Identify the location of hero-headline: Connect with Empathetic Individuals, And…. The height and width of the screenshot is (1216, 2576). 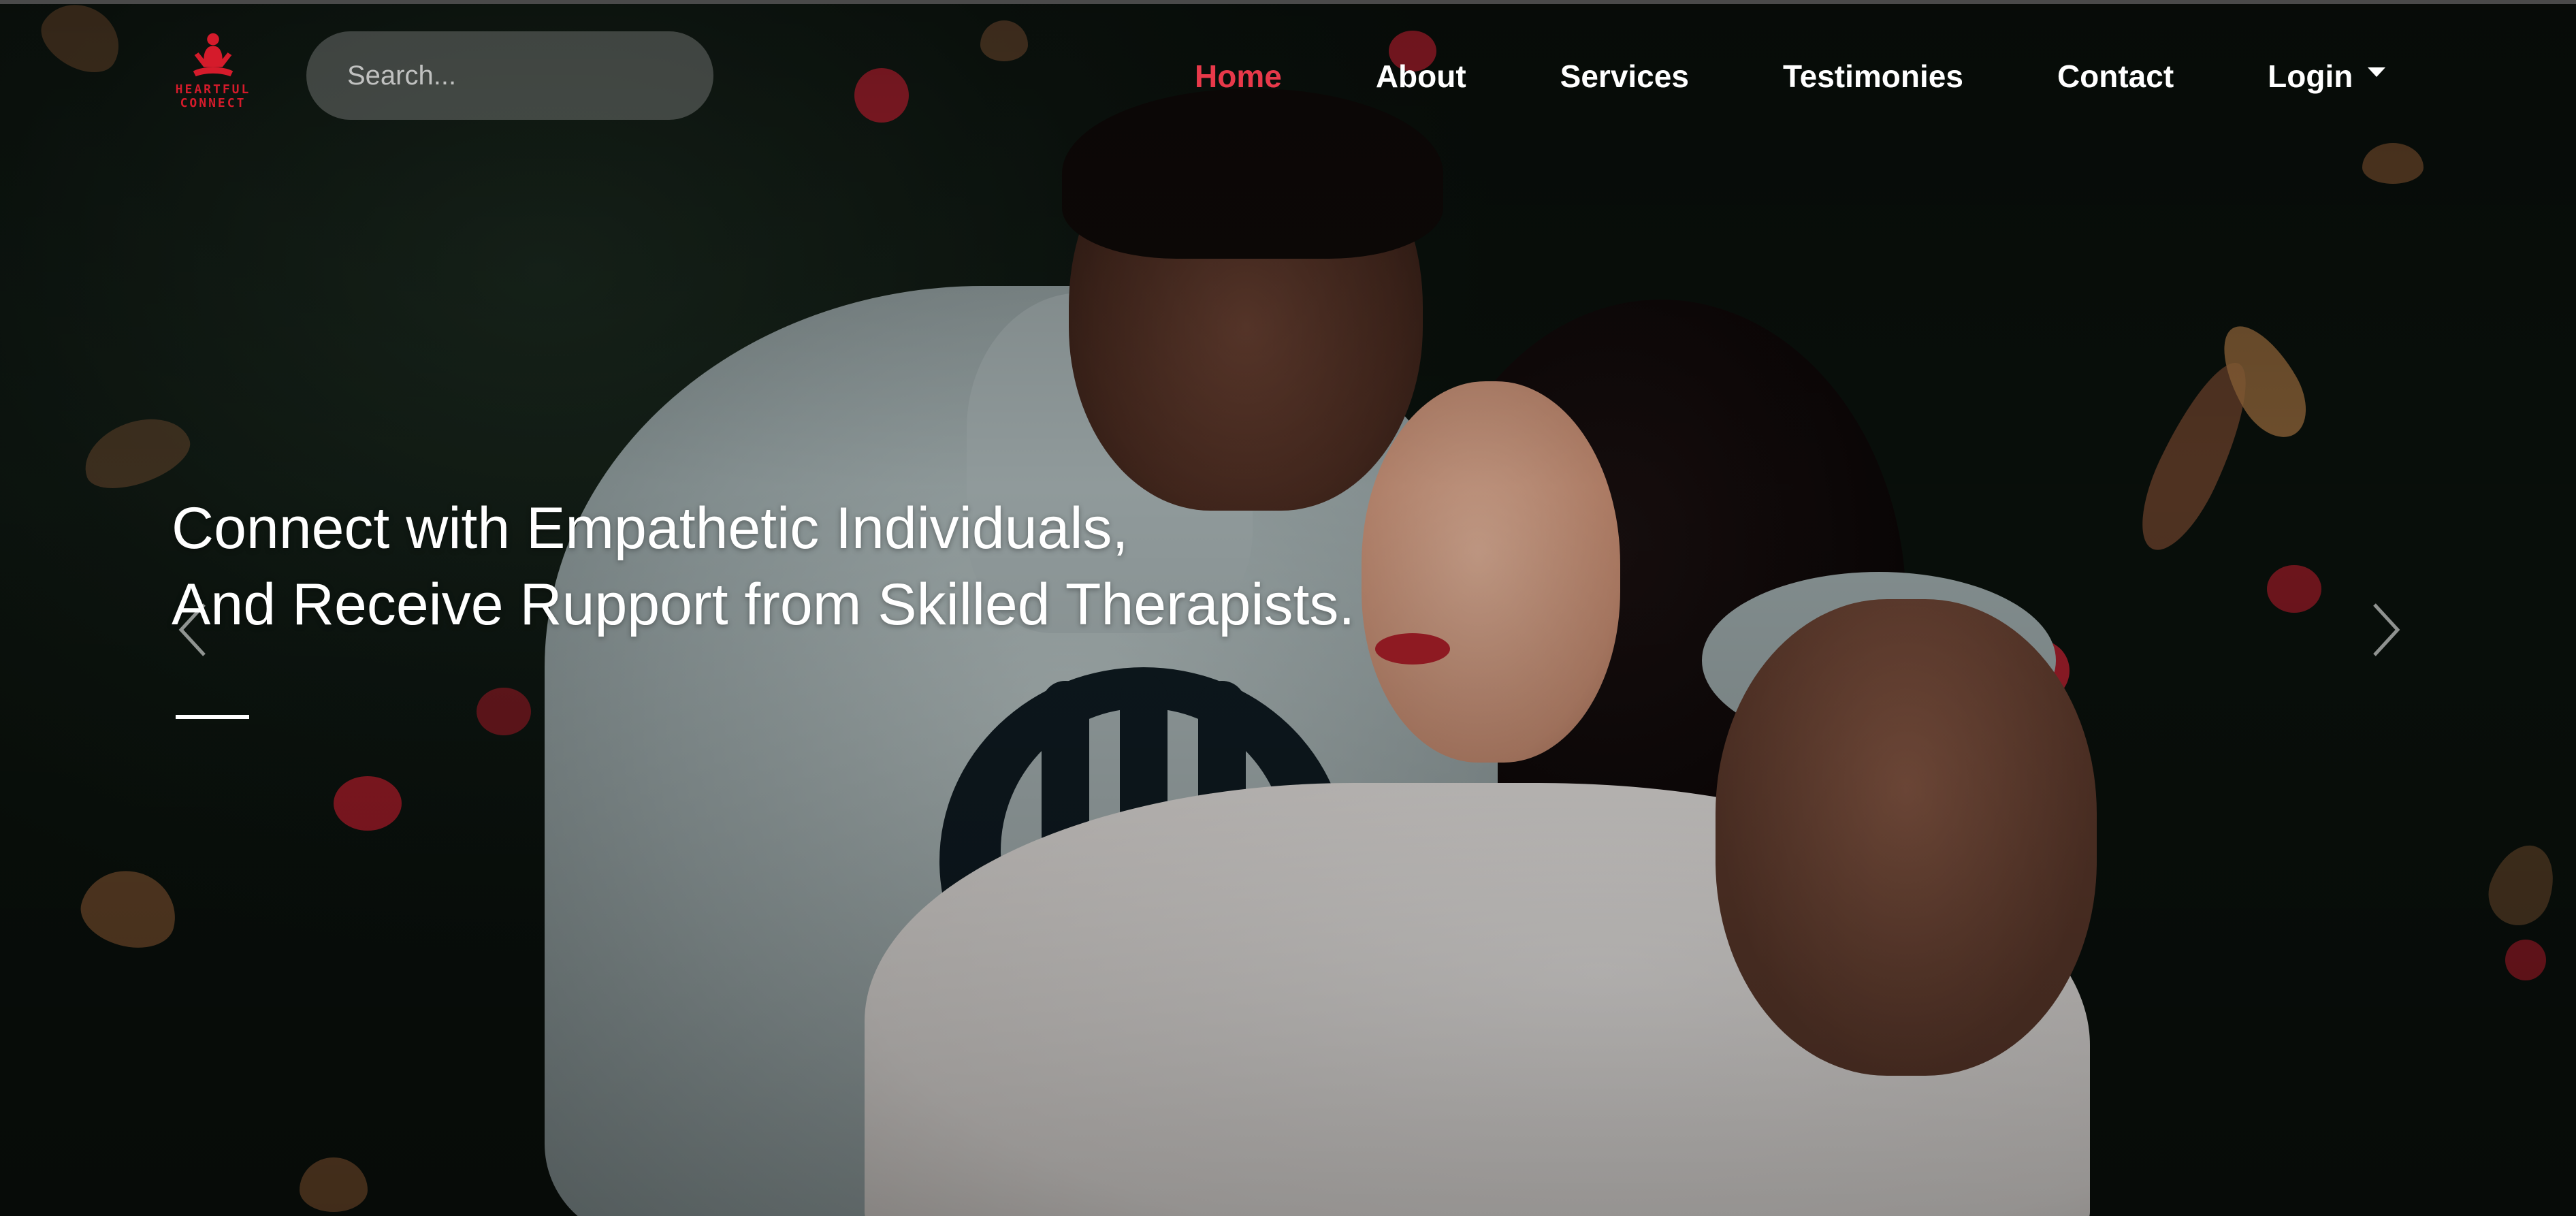
(819, 566).